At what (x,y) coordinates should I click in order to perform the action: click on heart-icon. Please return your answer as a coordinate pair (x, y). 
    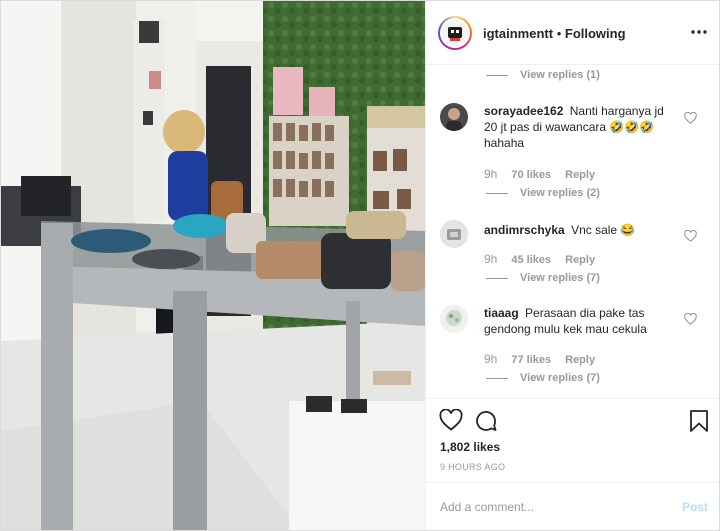
    Looking at the image, I should click on (451, 420).